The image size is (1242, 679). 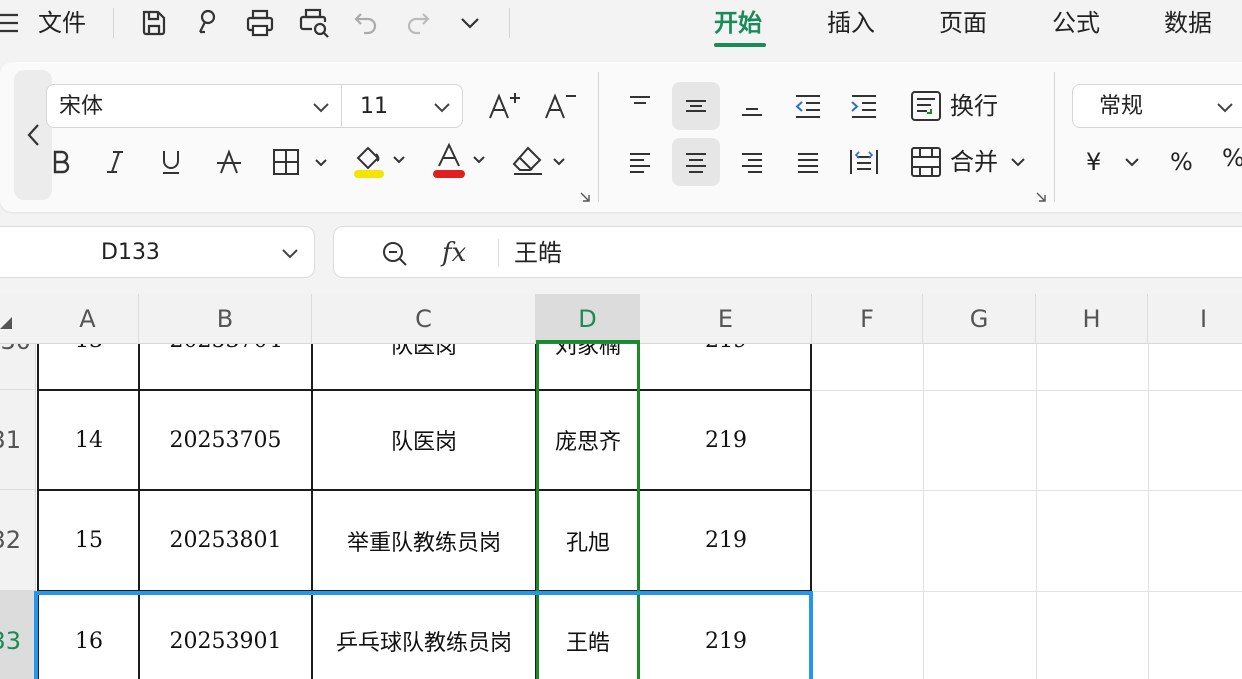 What do you see at coordinates (867, 319) in the screenshot?
I see `column-header-f: F` at bounding box center [867, 319].